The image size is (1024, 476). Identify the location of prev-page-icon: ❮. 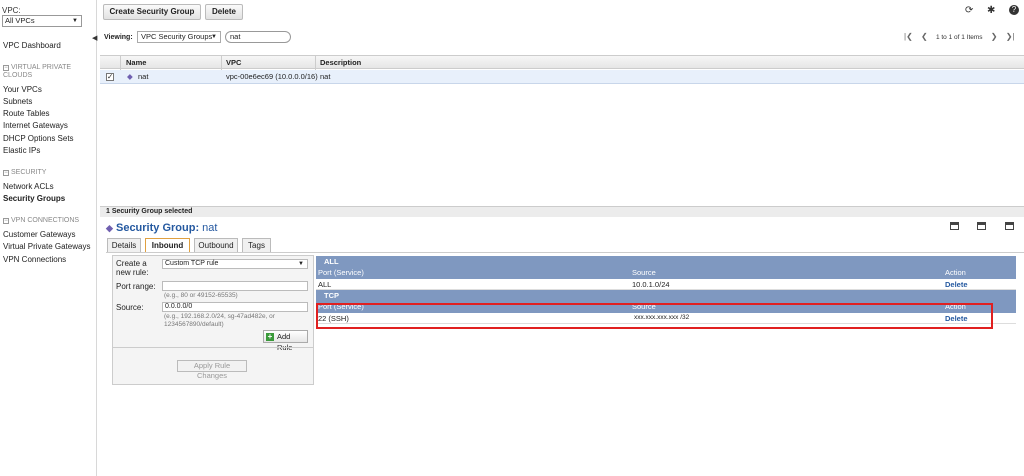
(924, 36).